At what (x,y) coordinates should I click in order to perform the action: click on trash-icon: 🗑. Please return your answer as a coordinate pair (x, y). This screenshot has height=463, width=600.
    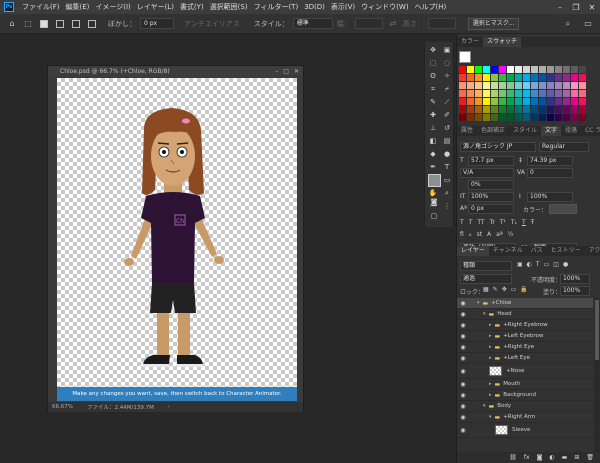
    Looking at the image, I should click on (590, 457).